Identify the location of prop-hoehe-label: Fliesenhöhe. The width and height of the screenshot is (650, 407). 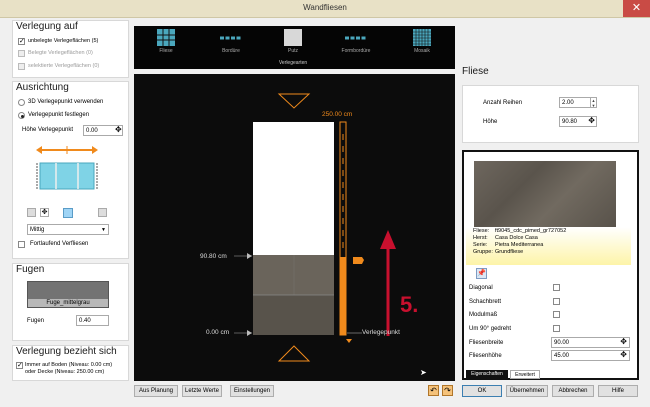
(485, 356).